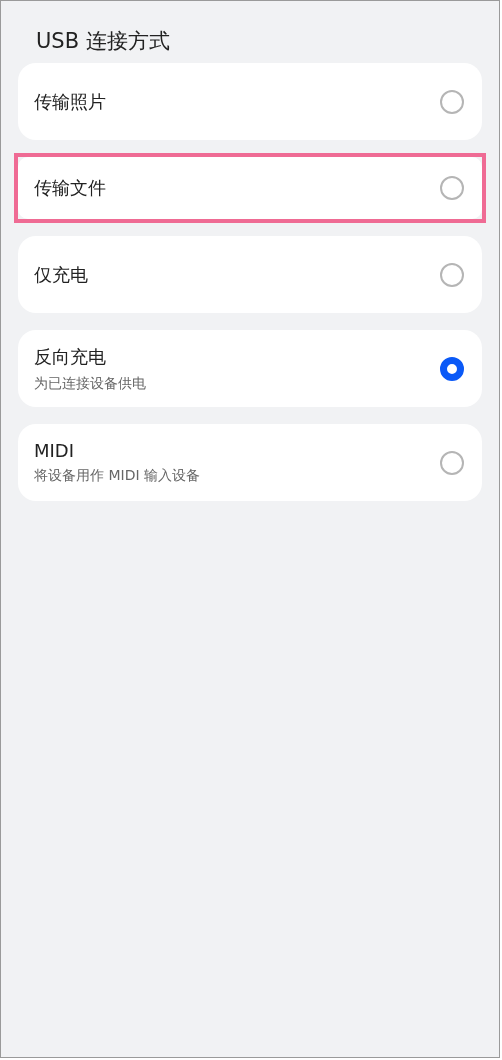 Image resolution: width=502 pixels, height=1060 pixels. I want to click on option-card: 传输文件, so click(250, 188).